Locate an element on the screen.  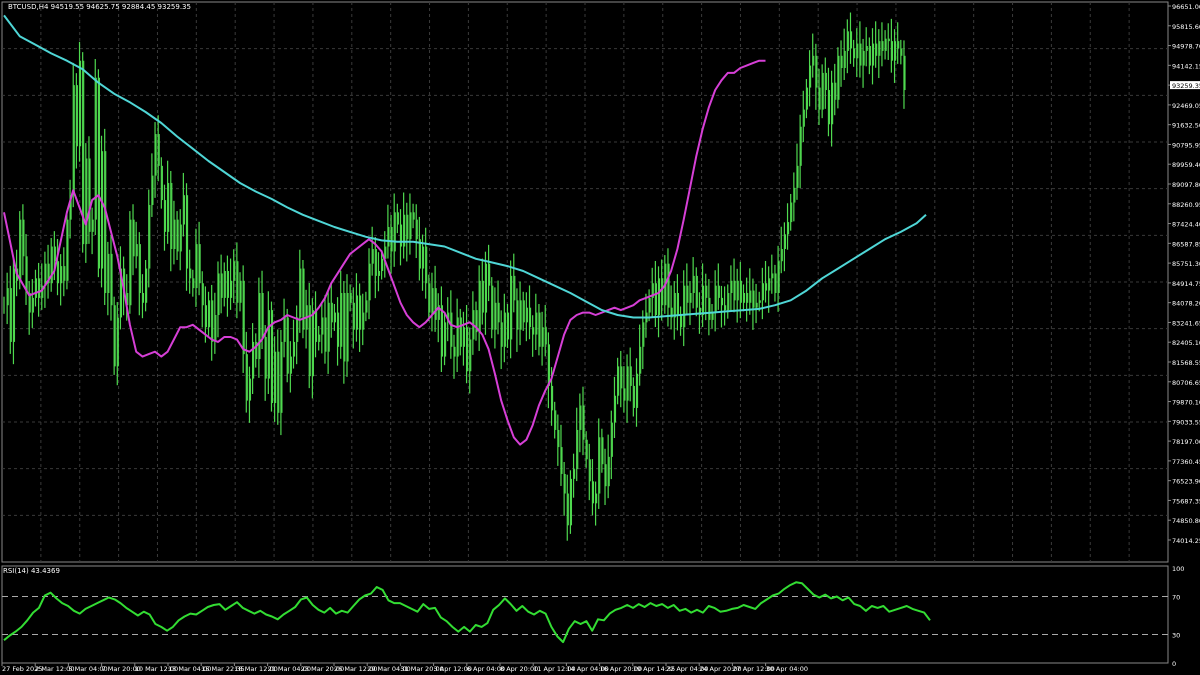
price-axis-label: 89097.80 is located at coordinates (1186, 185).